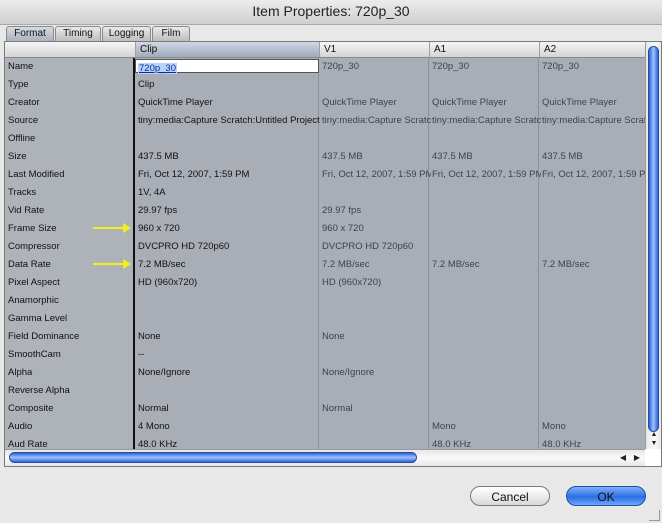  What do you see at coordinates (374, 49) in the screenshot?
I see `header-v1: V1` at bounding box center [374, 49].